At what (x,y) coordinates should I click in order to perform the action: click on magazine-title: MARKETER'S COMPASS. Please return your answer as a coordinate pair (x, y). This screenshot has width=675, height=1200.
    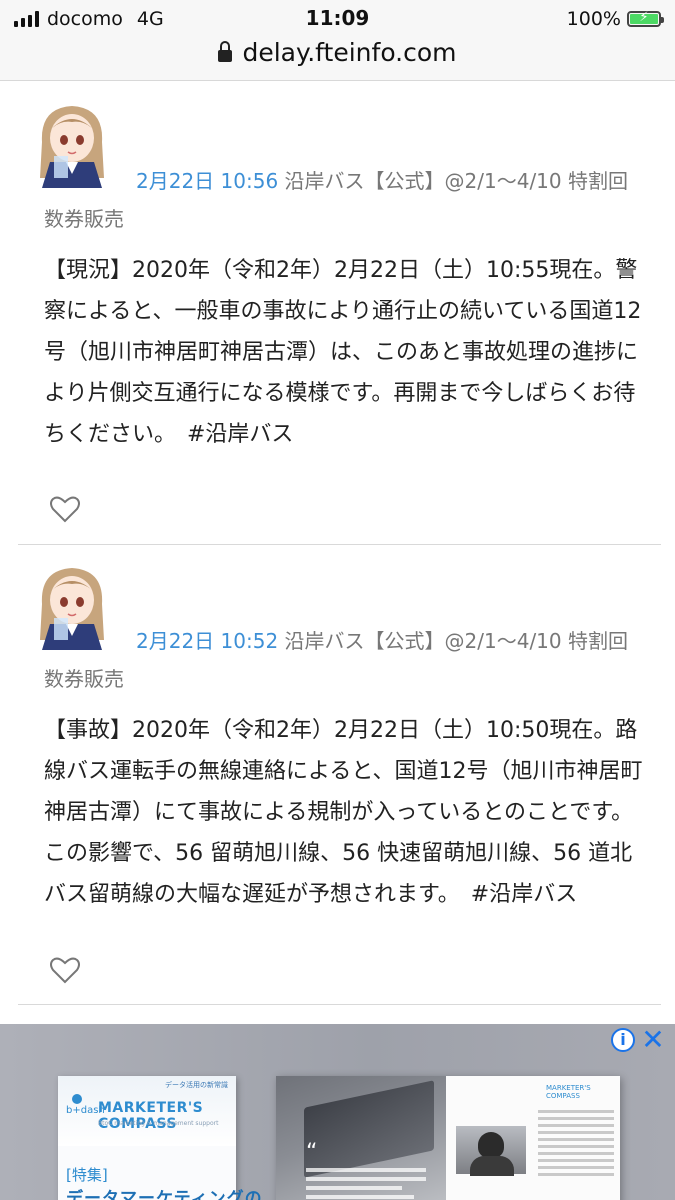
    Looking at the image, I should click on (151, 1116).